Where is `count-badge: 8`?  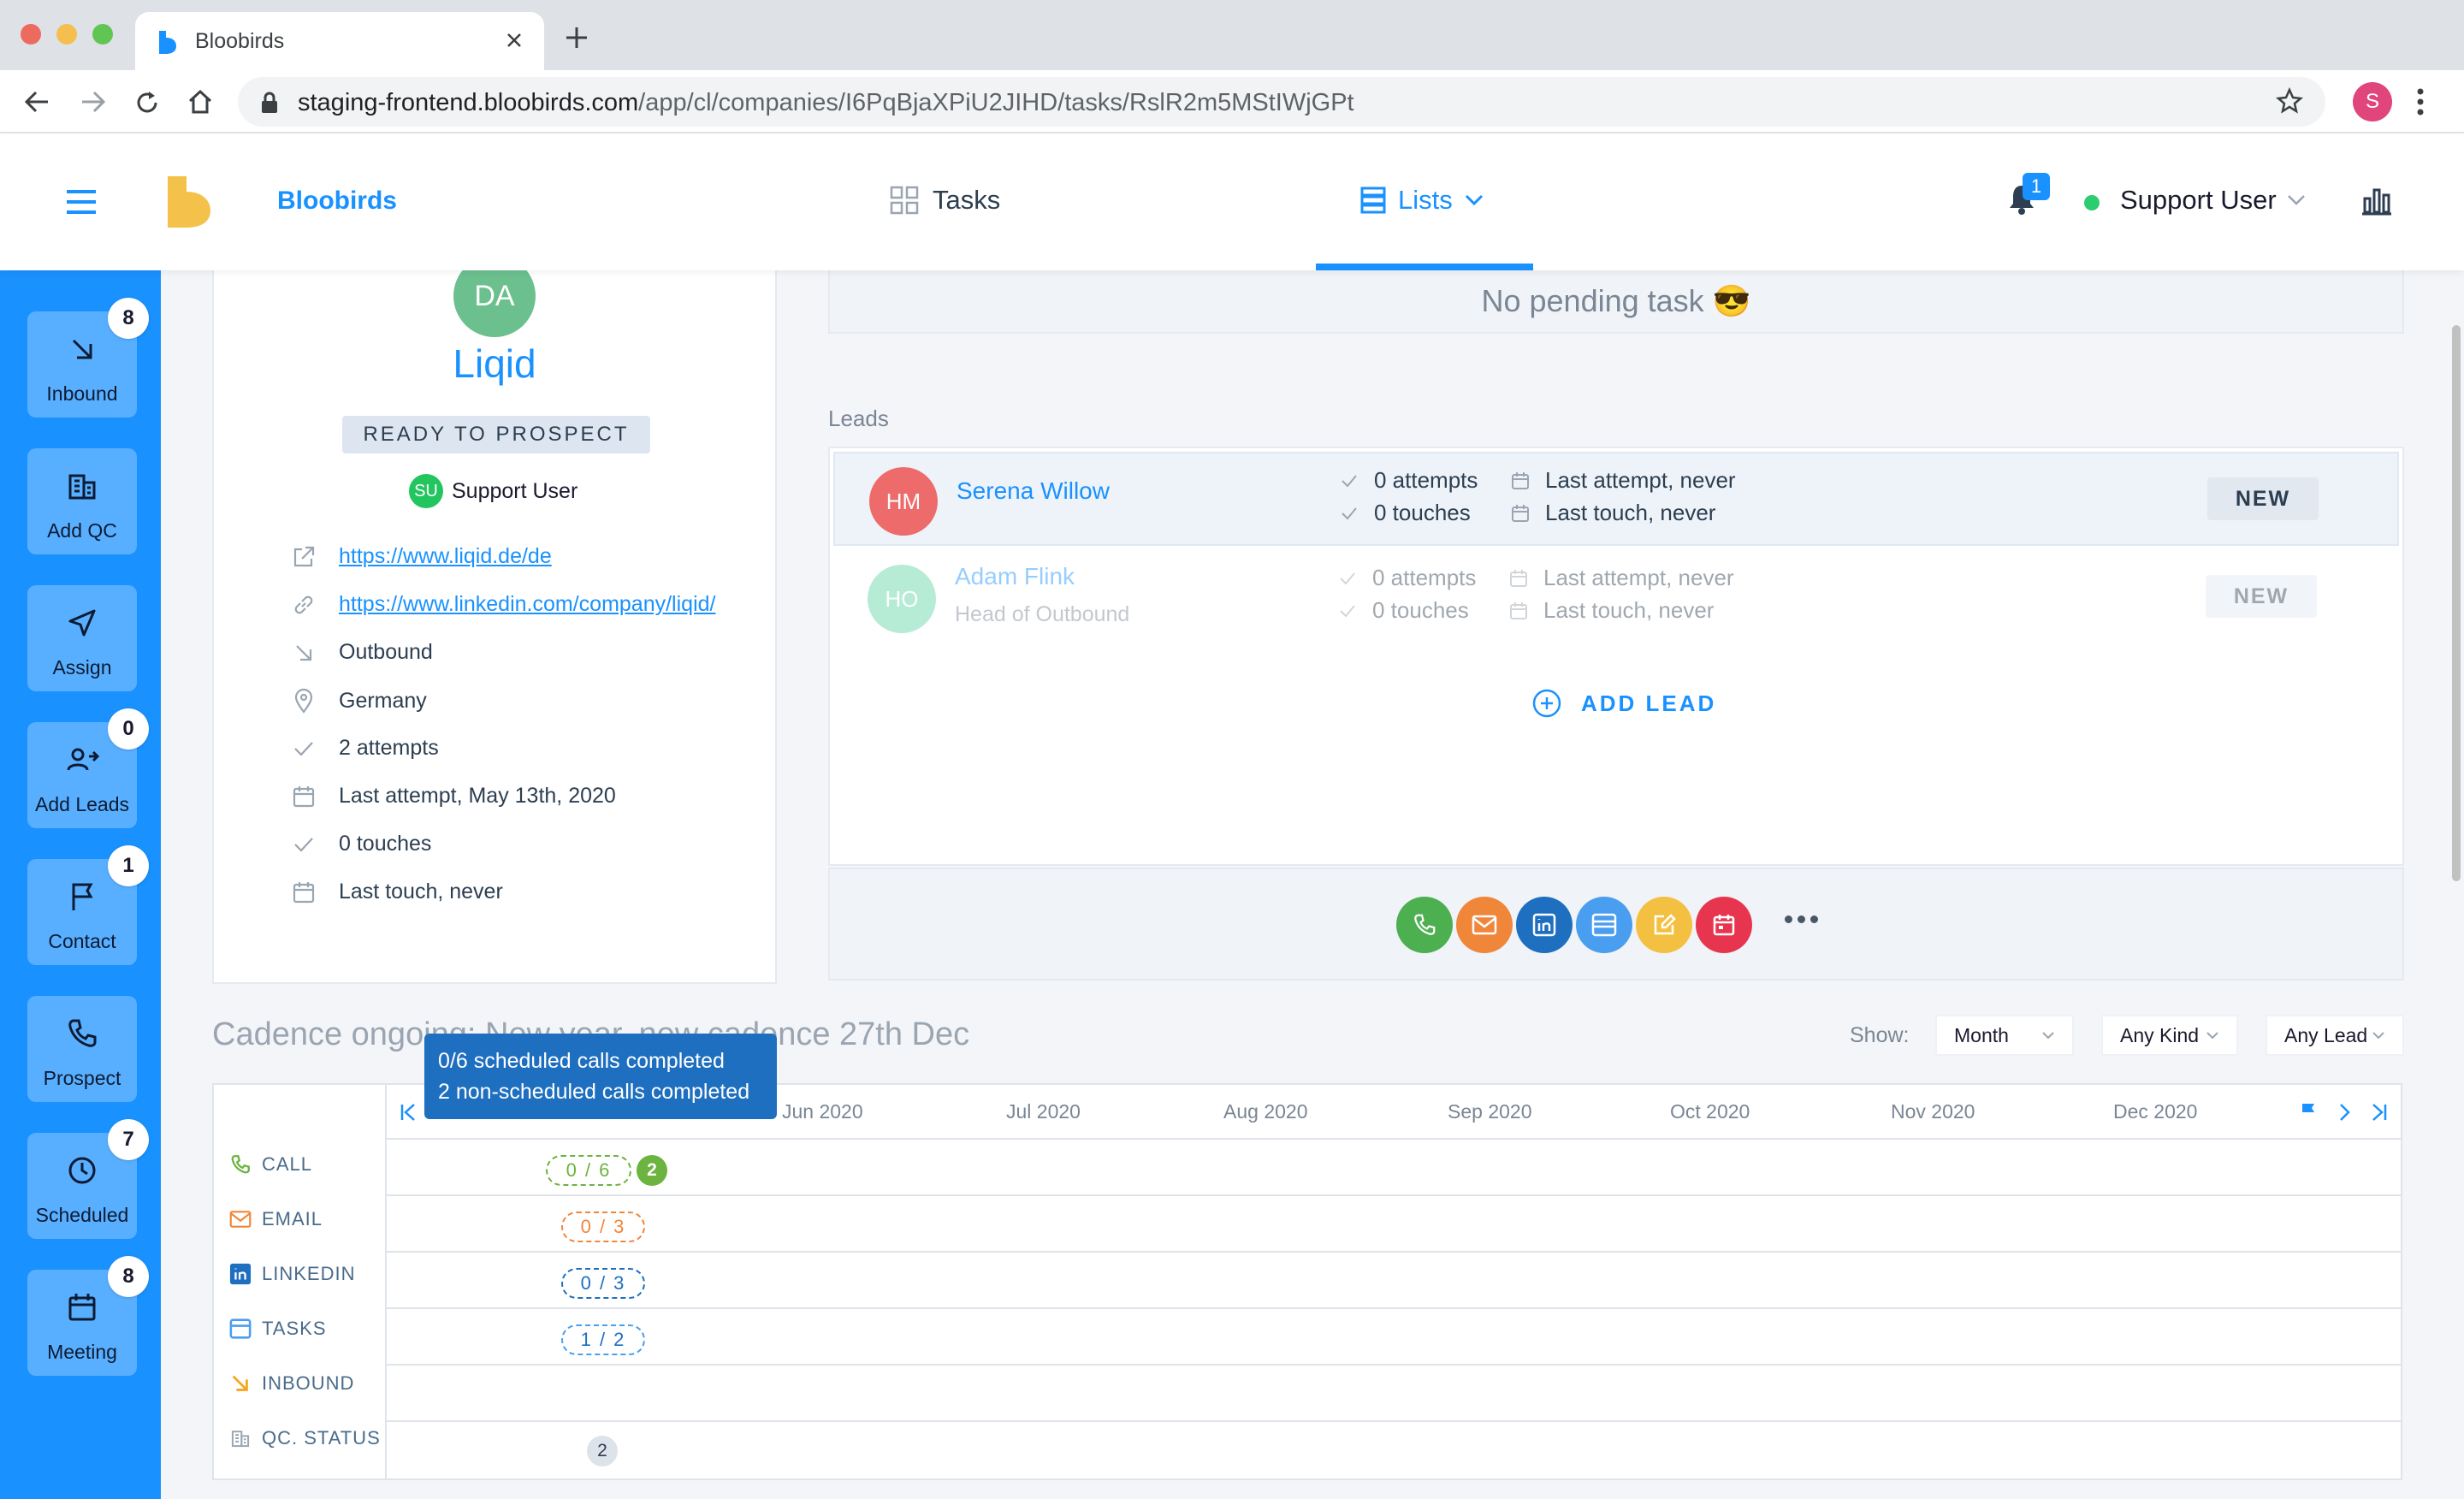
count-badge: 8 is located at coordinates (128, 1276).